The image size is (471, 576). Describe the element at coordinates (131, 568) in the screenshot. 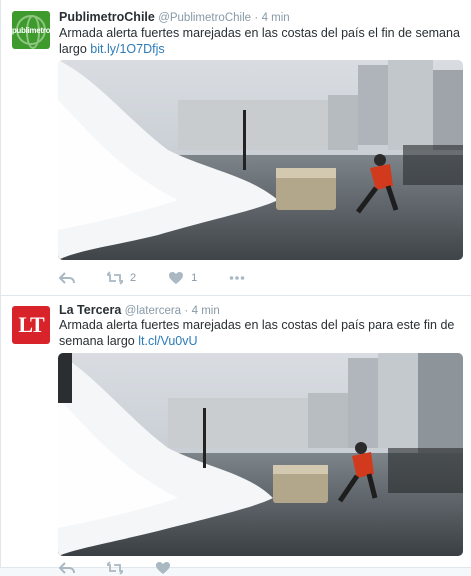

I see `tweet-actions` at that location.